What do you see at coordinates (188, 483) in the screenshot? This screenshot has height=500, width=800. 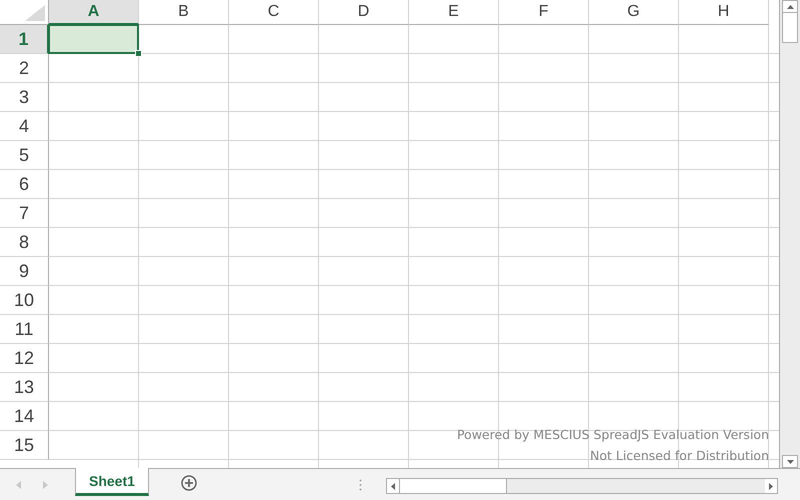 I see `add-sheet-icon` at bounding box center [188, 483].